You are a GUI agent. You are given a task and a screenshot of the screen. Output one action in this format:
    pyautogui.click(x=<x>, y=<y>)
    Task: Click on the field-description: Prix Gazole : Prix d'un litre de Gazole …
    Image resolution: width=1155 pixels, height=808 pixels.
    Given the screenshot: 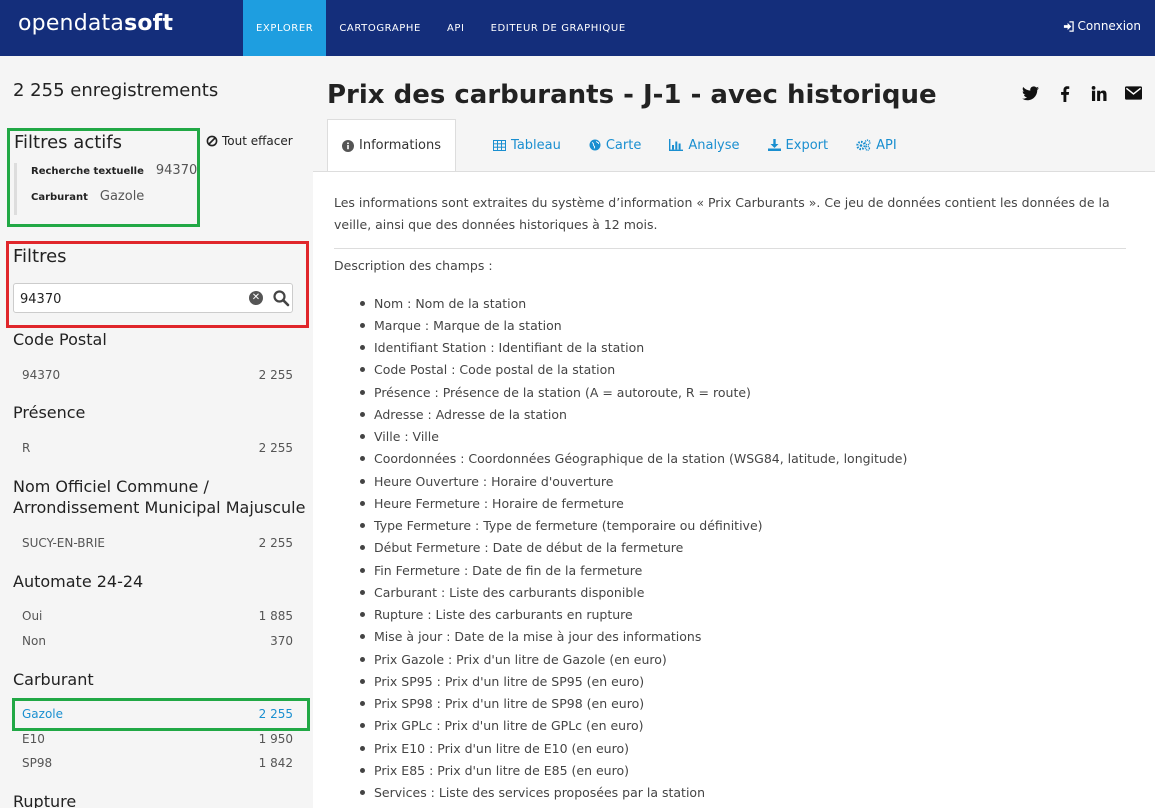 What is the action you would take?
    pyautogui.click(x=520, y=659)
    